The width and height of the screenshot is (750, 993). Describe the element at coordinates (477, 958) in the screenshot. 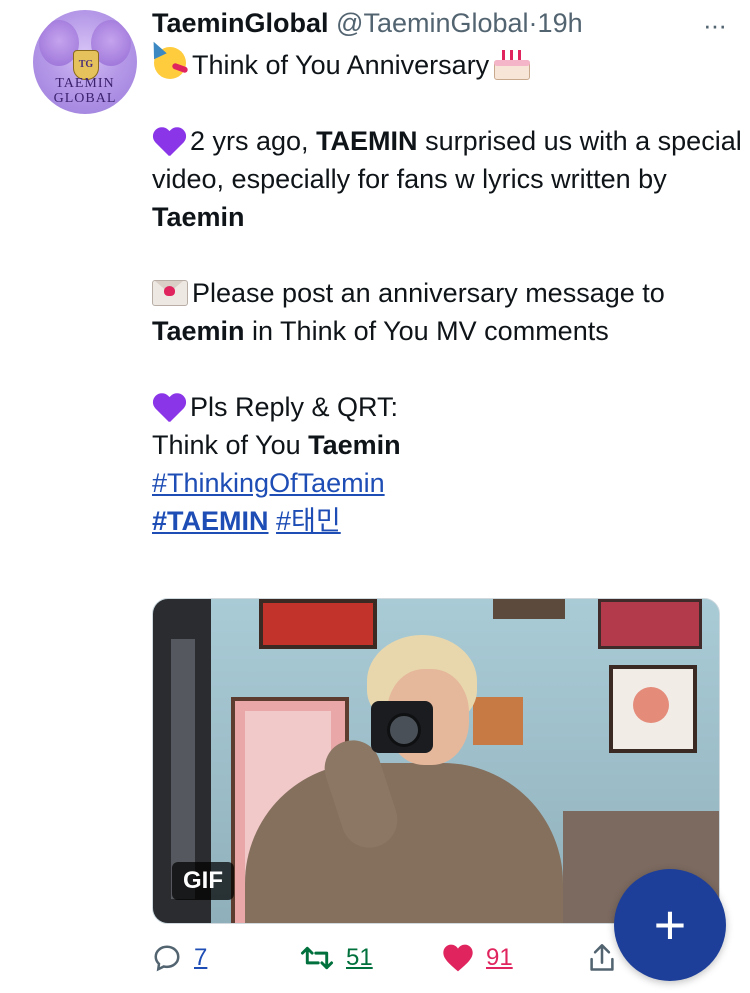

I see `like-button: 91` at that location.